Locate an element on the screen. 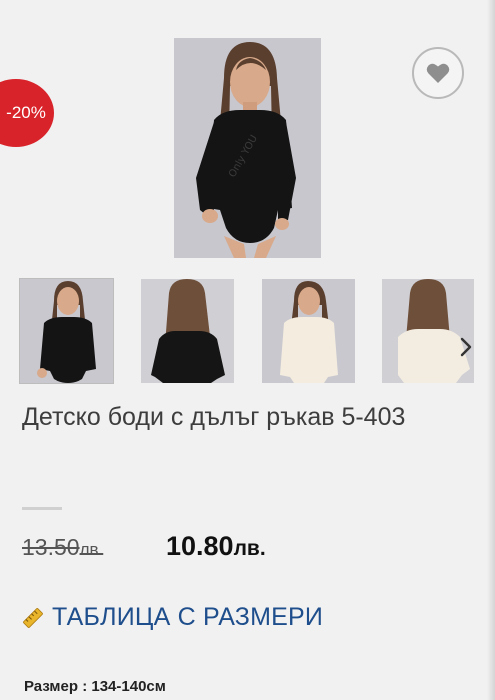  size-row: Размер : 134-140см is located at coordinates (95, 686).